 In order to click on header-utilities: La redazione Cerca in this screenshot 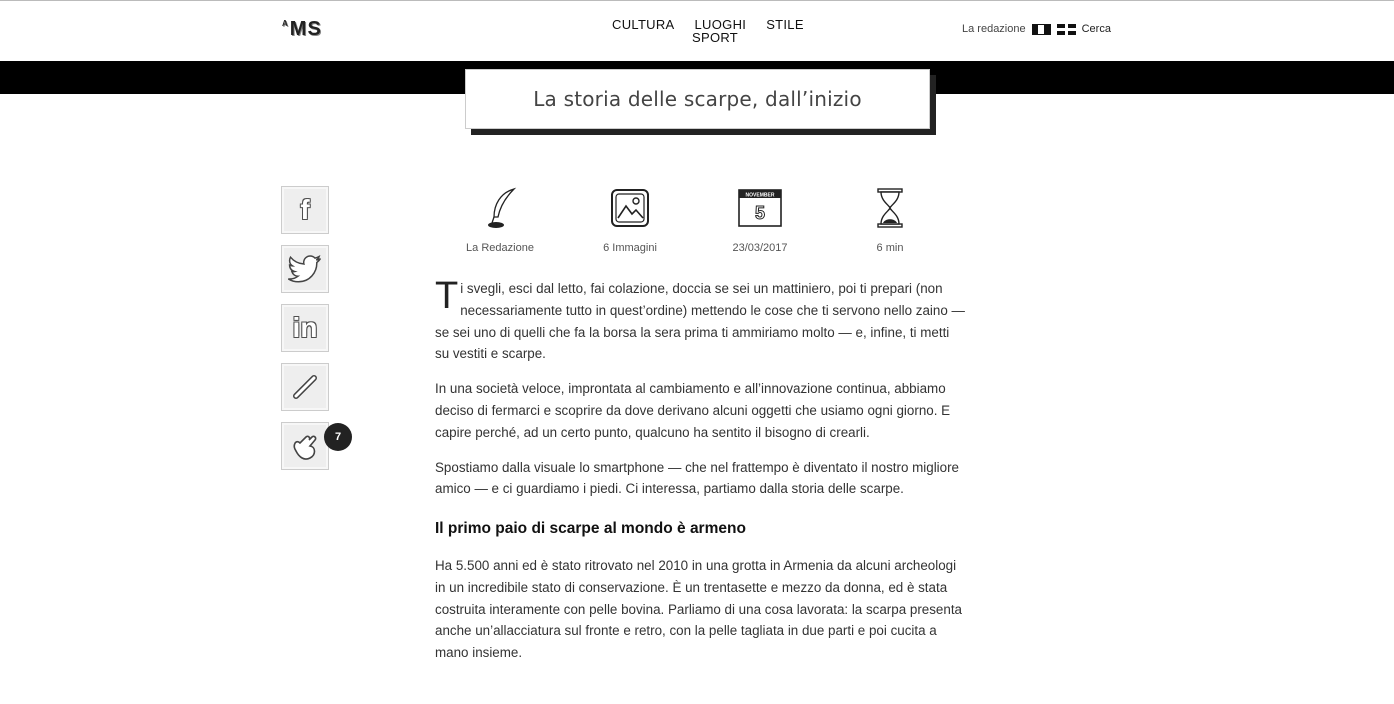, I will do `click(1036, 29)`.